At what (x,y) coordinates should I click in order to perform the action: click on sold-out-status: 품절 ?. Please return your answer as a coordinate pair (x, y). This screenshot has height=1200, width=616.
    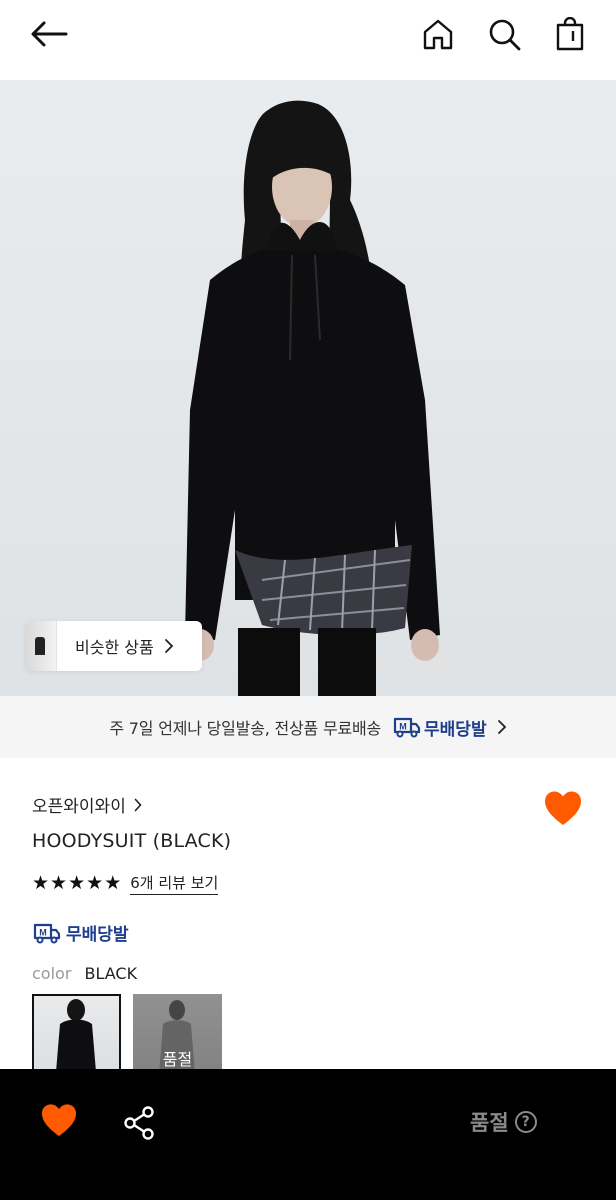
    Looking at the image, I should click on (503, 1122).